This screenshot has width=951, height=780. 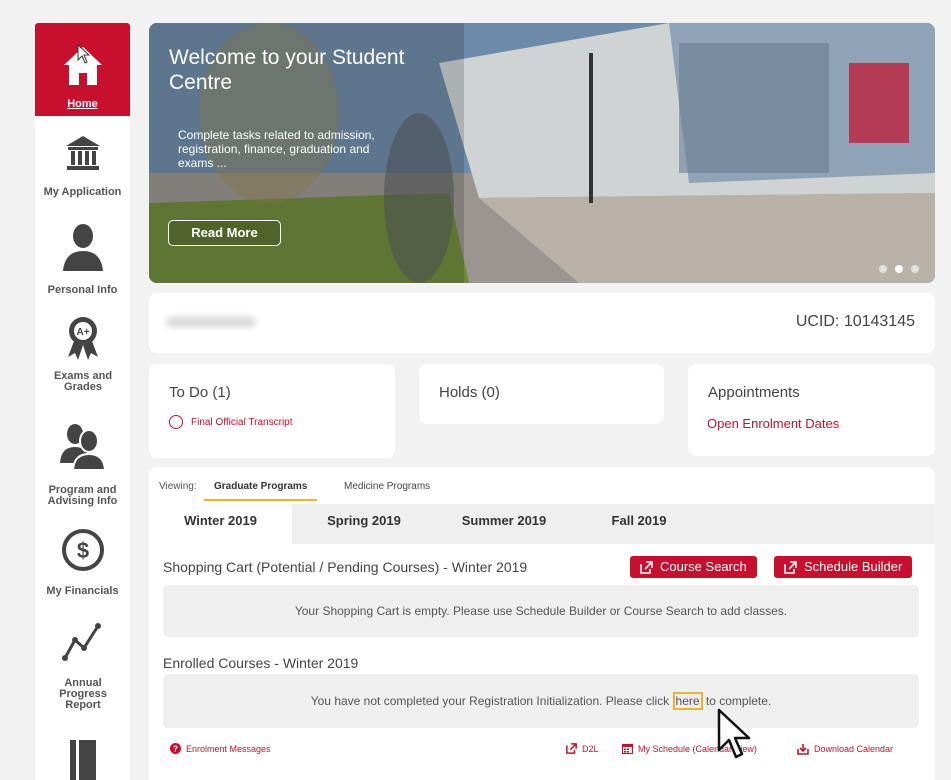 I want to click on sidebar-item-annual-progress: Annual Progress Report, so click(x=82, y=664).